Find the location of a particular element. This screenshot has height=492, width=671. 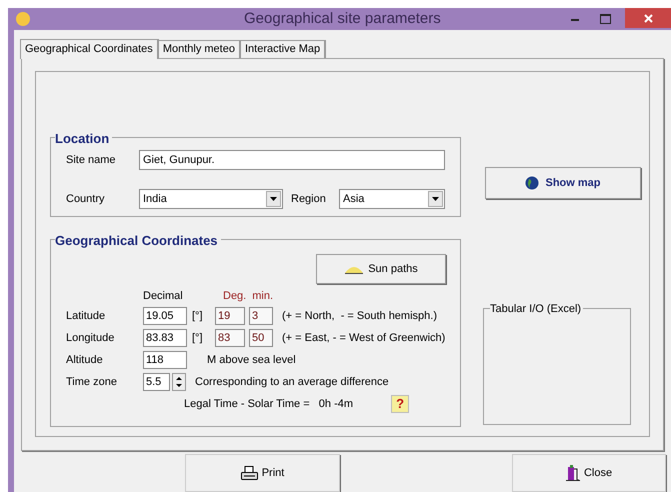

time-zone-field: 5.5 is located at coordinates (156, 382).